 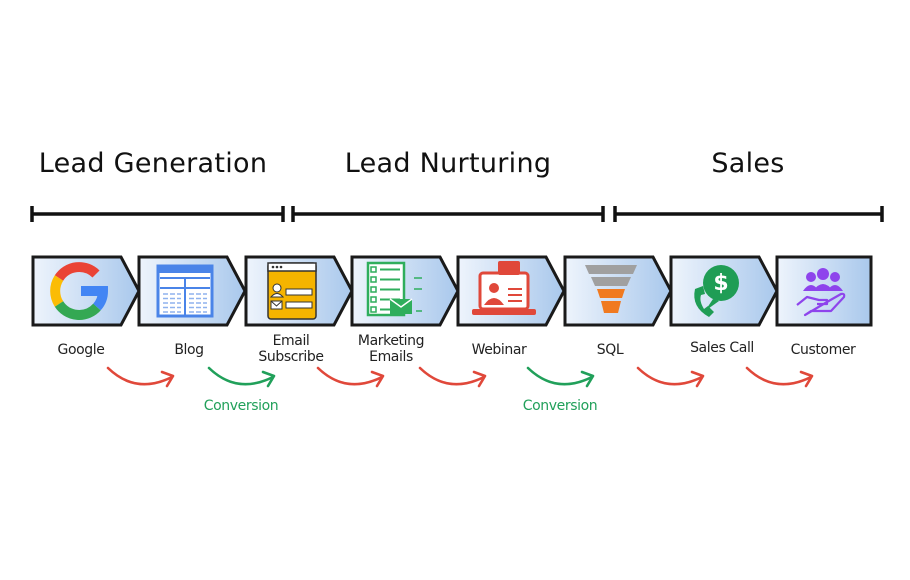 I want to click on step-label: Google, so click(x=81, y=350).